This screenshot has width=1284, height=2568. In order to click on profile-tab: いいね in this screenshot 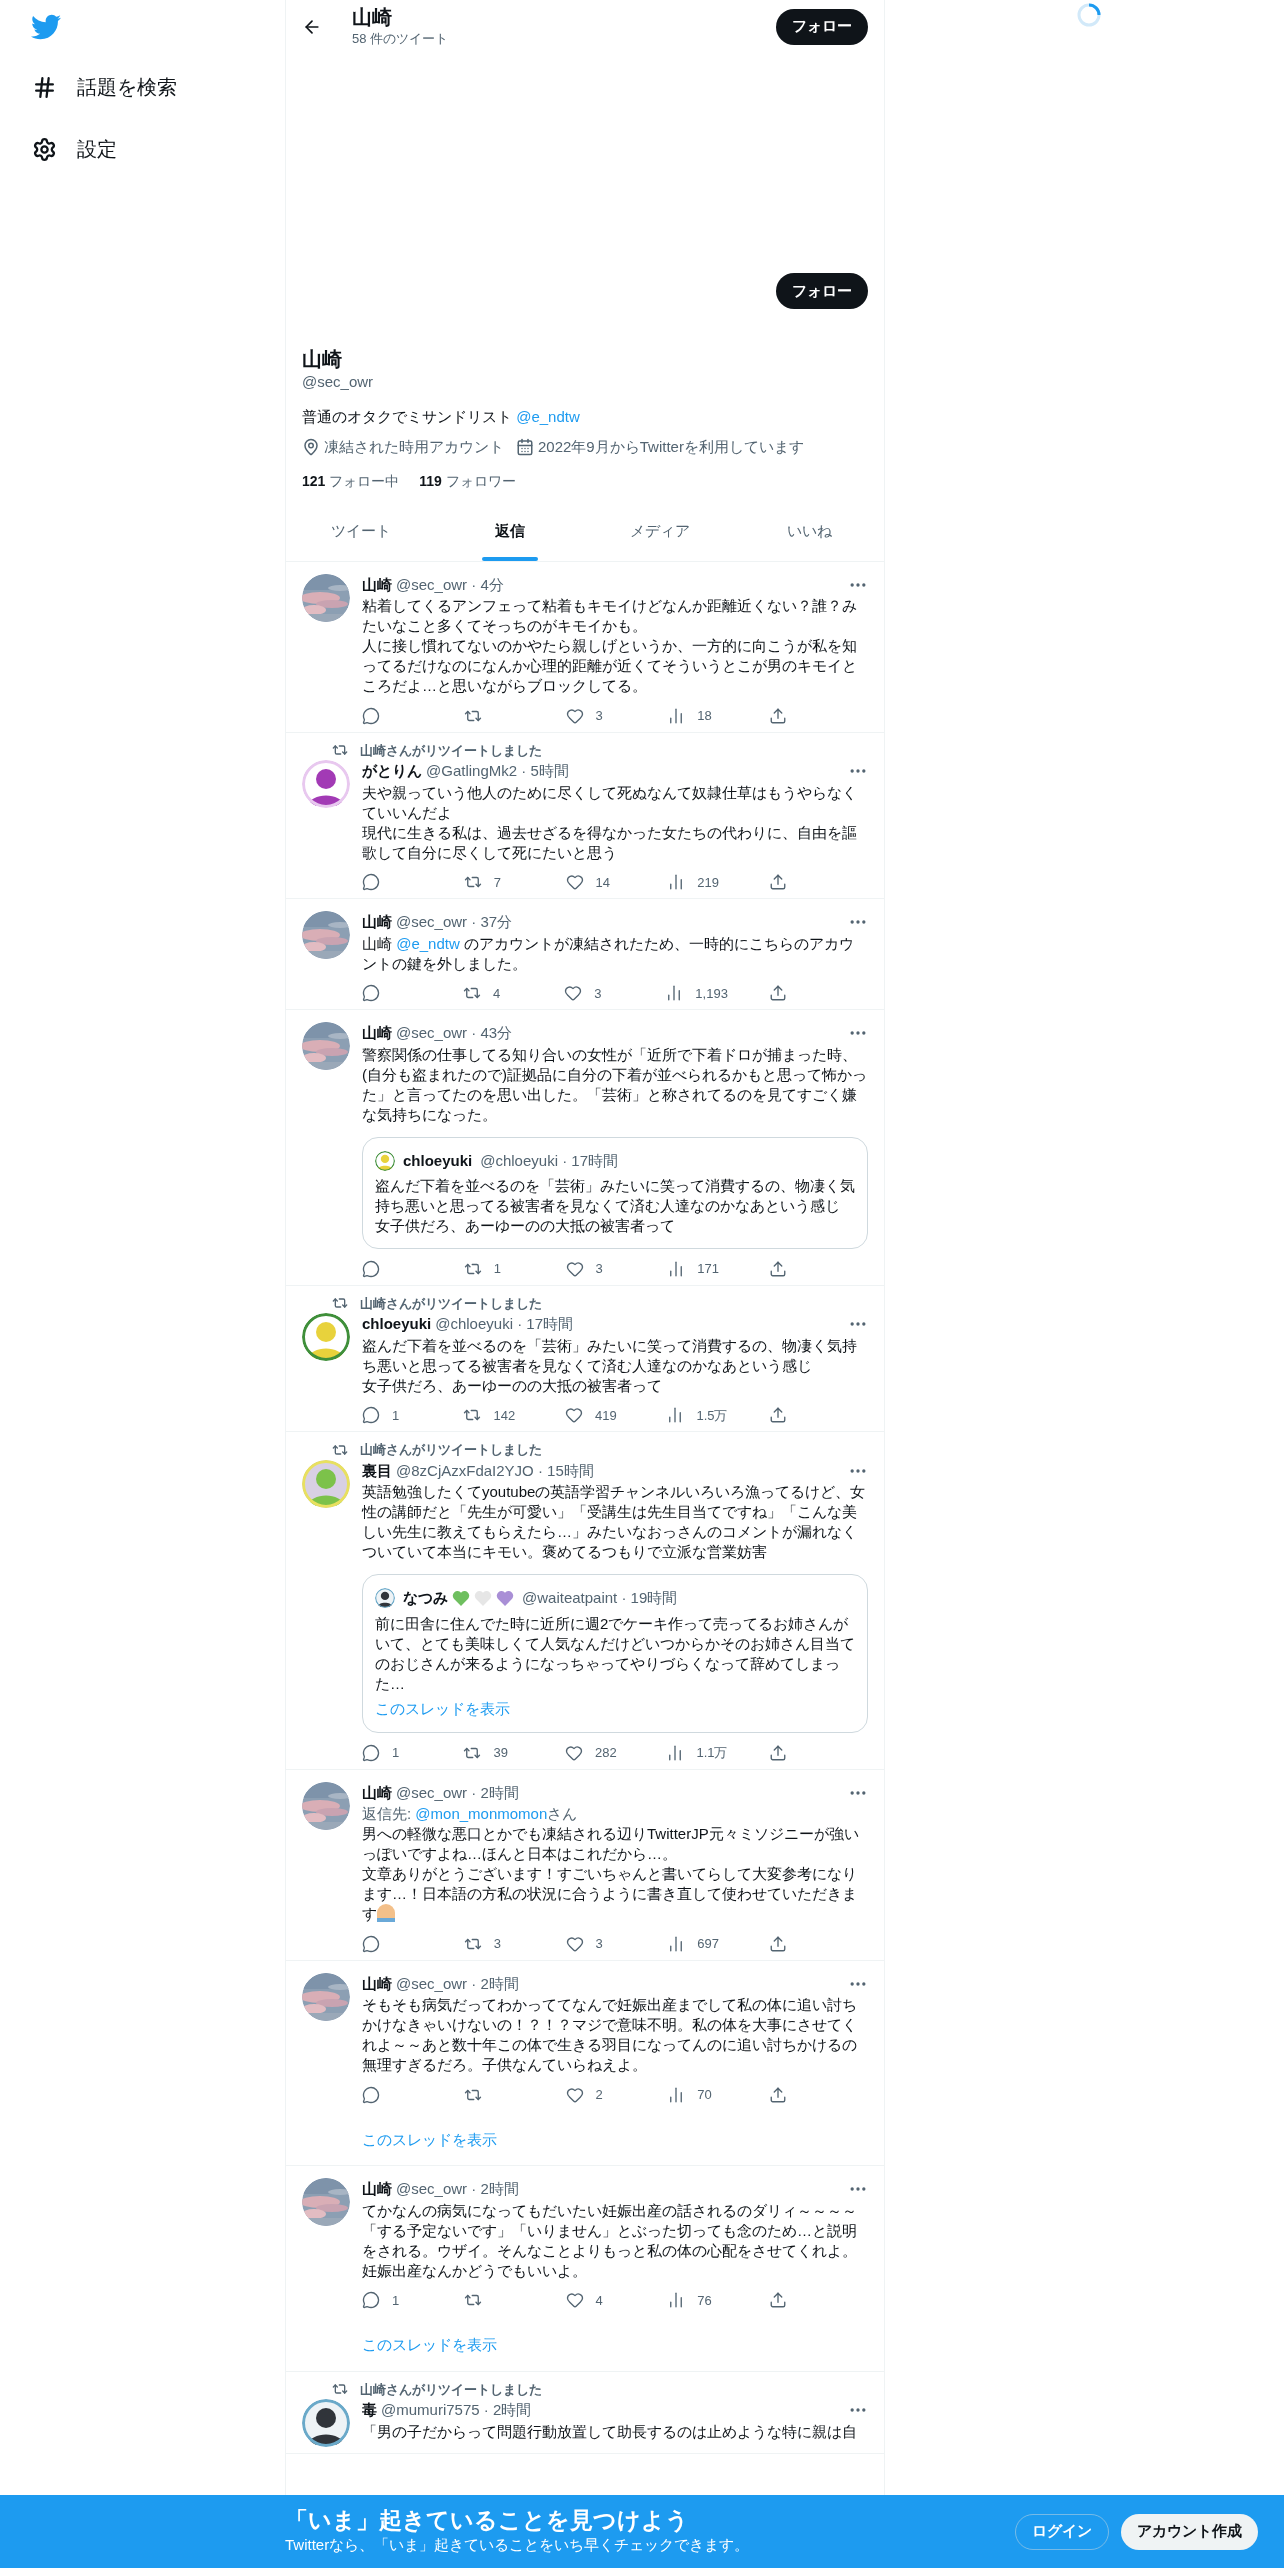, I will do `click(809, 534)`.